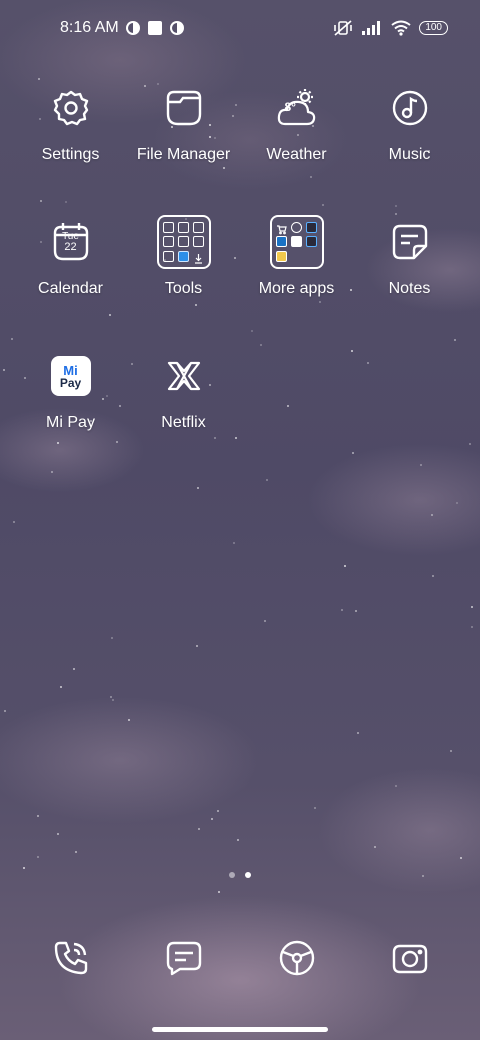 The height and width of the screenshot is (1040, 480). I want to click on weather-temp: 8°, so click(290, 107).